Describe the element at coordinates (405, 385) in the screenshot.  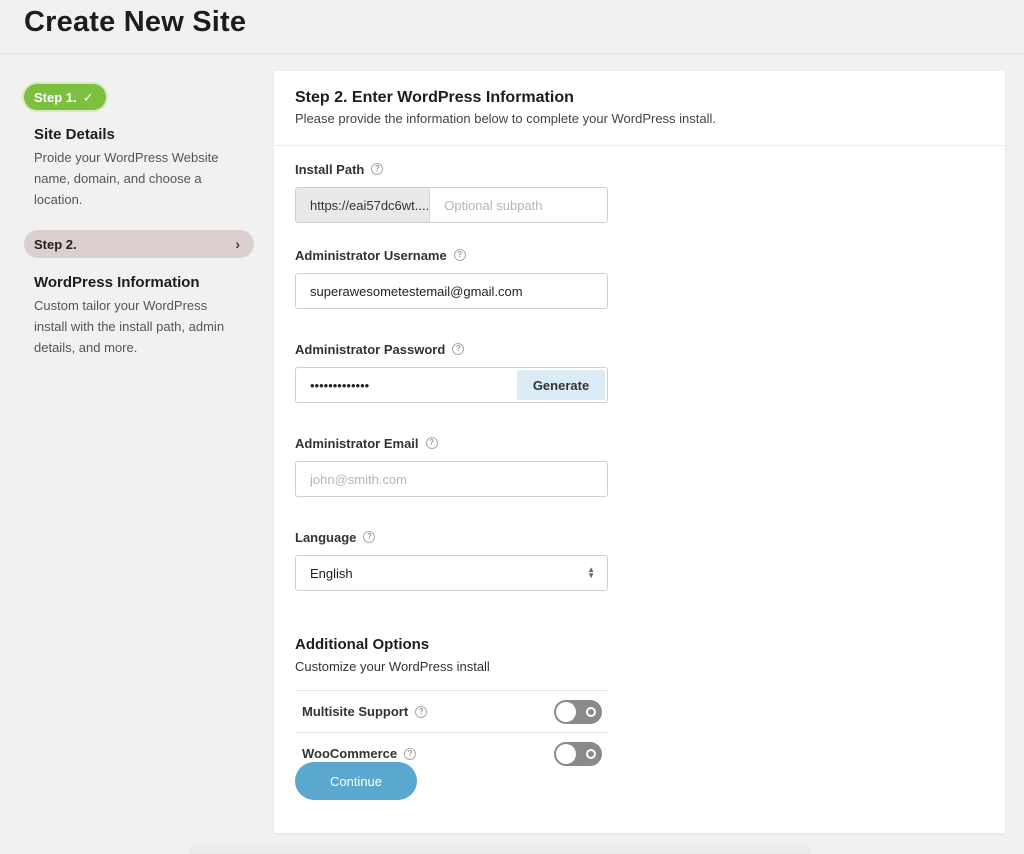
I see `admin-password-input` at that location.